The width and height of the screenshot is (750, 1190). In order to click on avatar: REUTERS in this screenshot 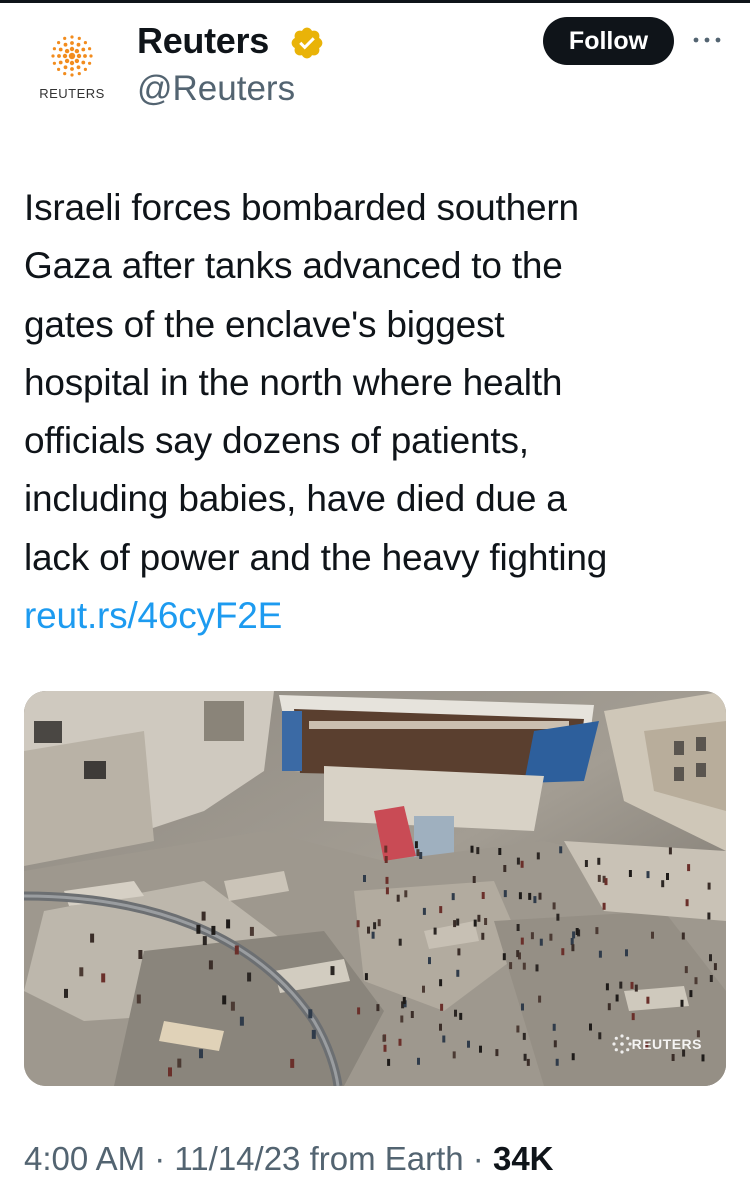, I will do `click(72, 70)`.